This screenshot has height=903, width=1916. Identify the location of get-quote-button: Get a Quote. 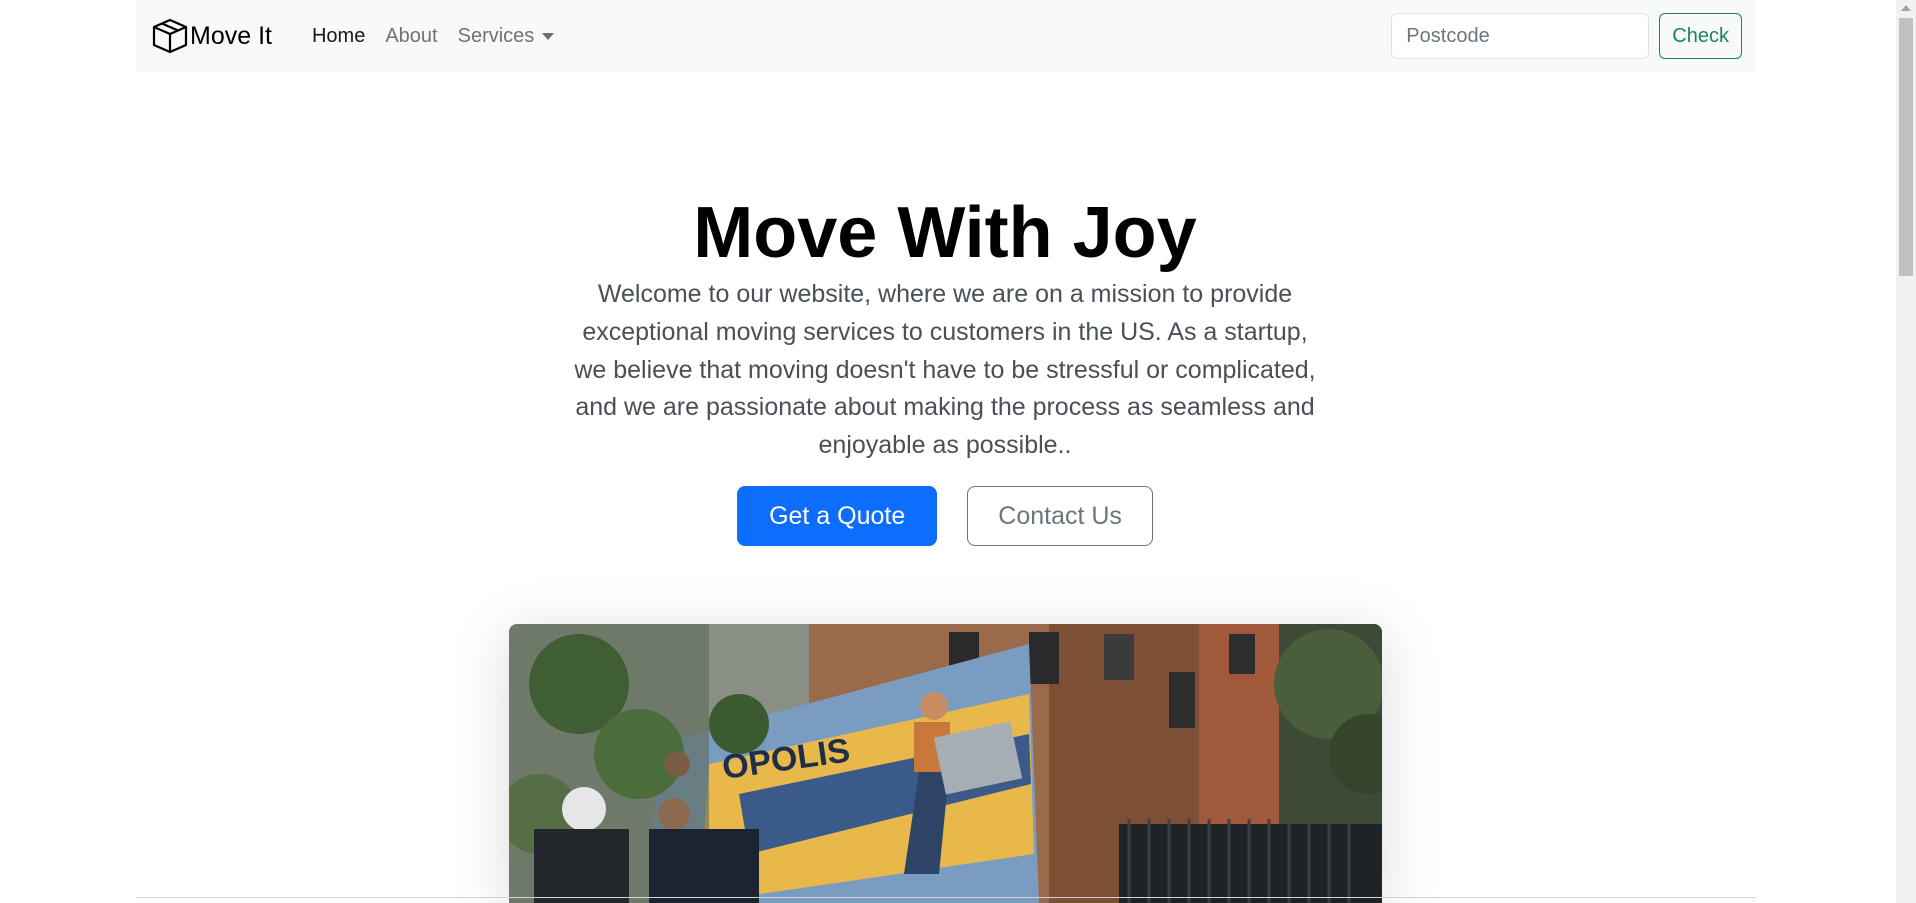
(837, 516).